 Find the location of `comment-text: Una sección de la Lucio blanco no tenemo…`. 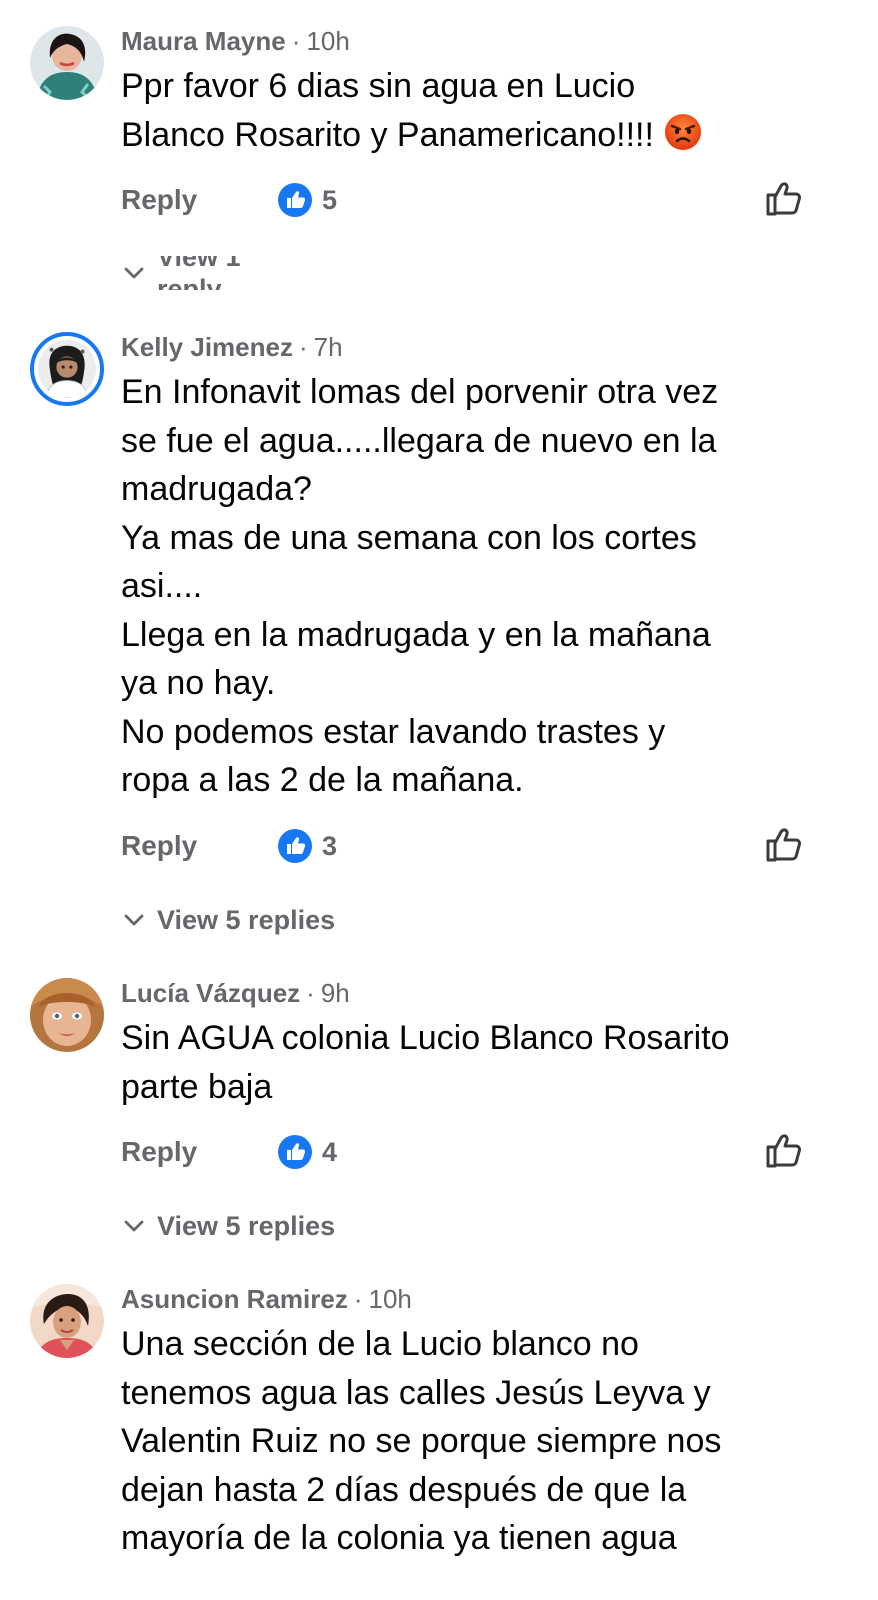

comment-text: Una sección de la Lucio blanco no tenemo… is located at coordinates (481, 1441).